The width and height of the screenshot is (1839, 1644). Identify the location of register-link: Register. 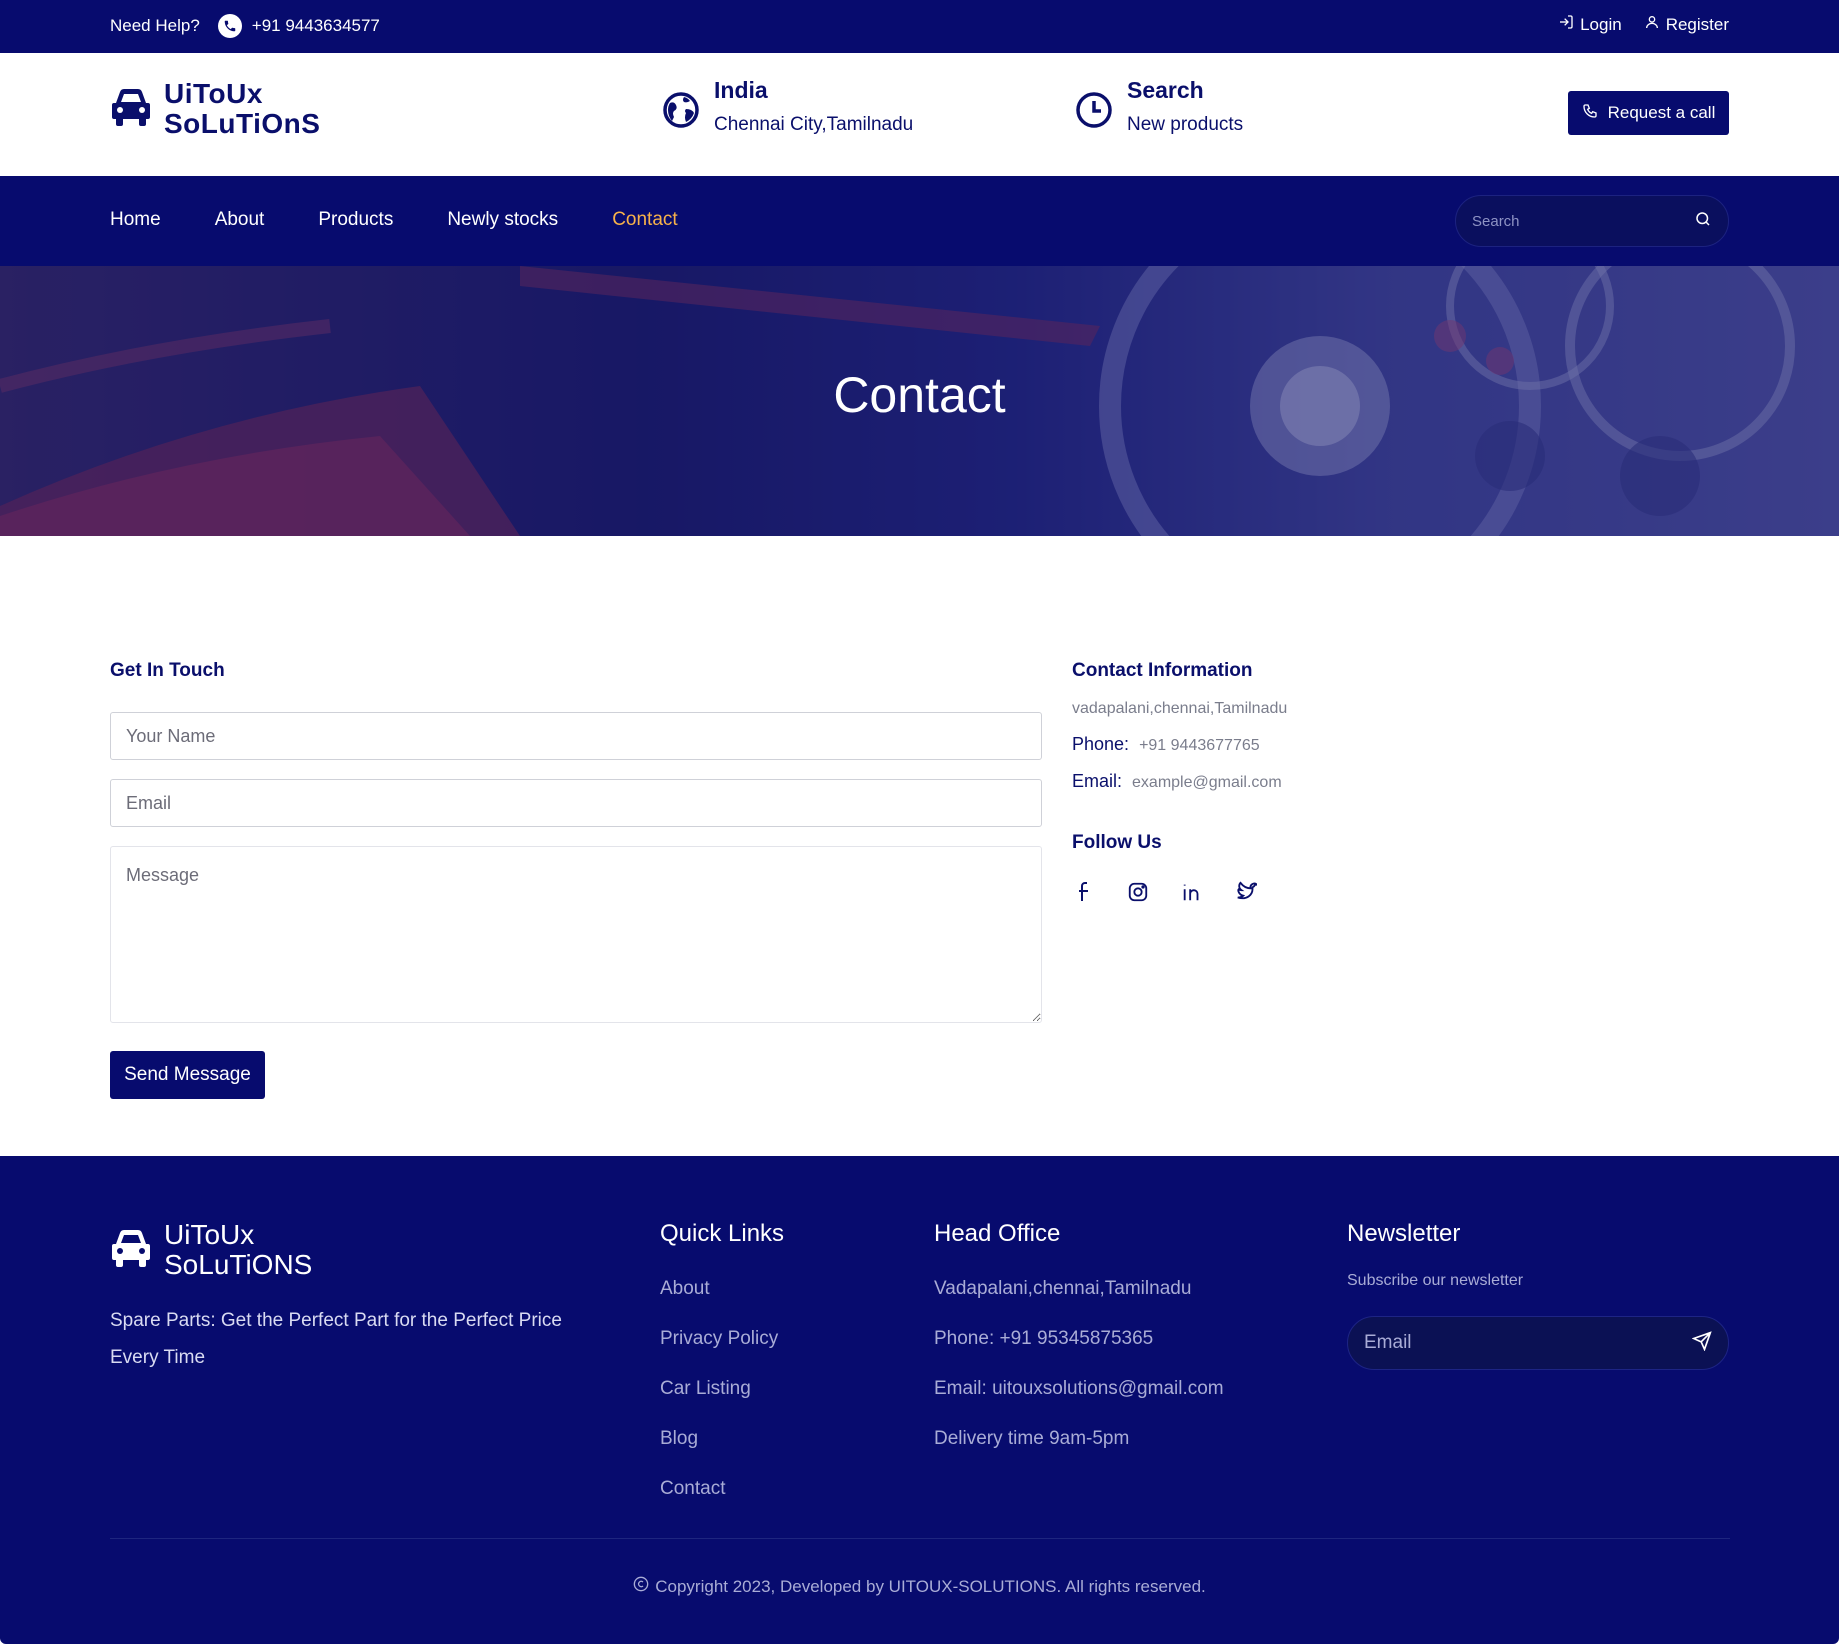
(1686, 24).